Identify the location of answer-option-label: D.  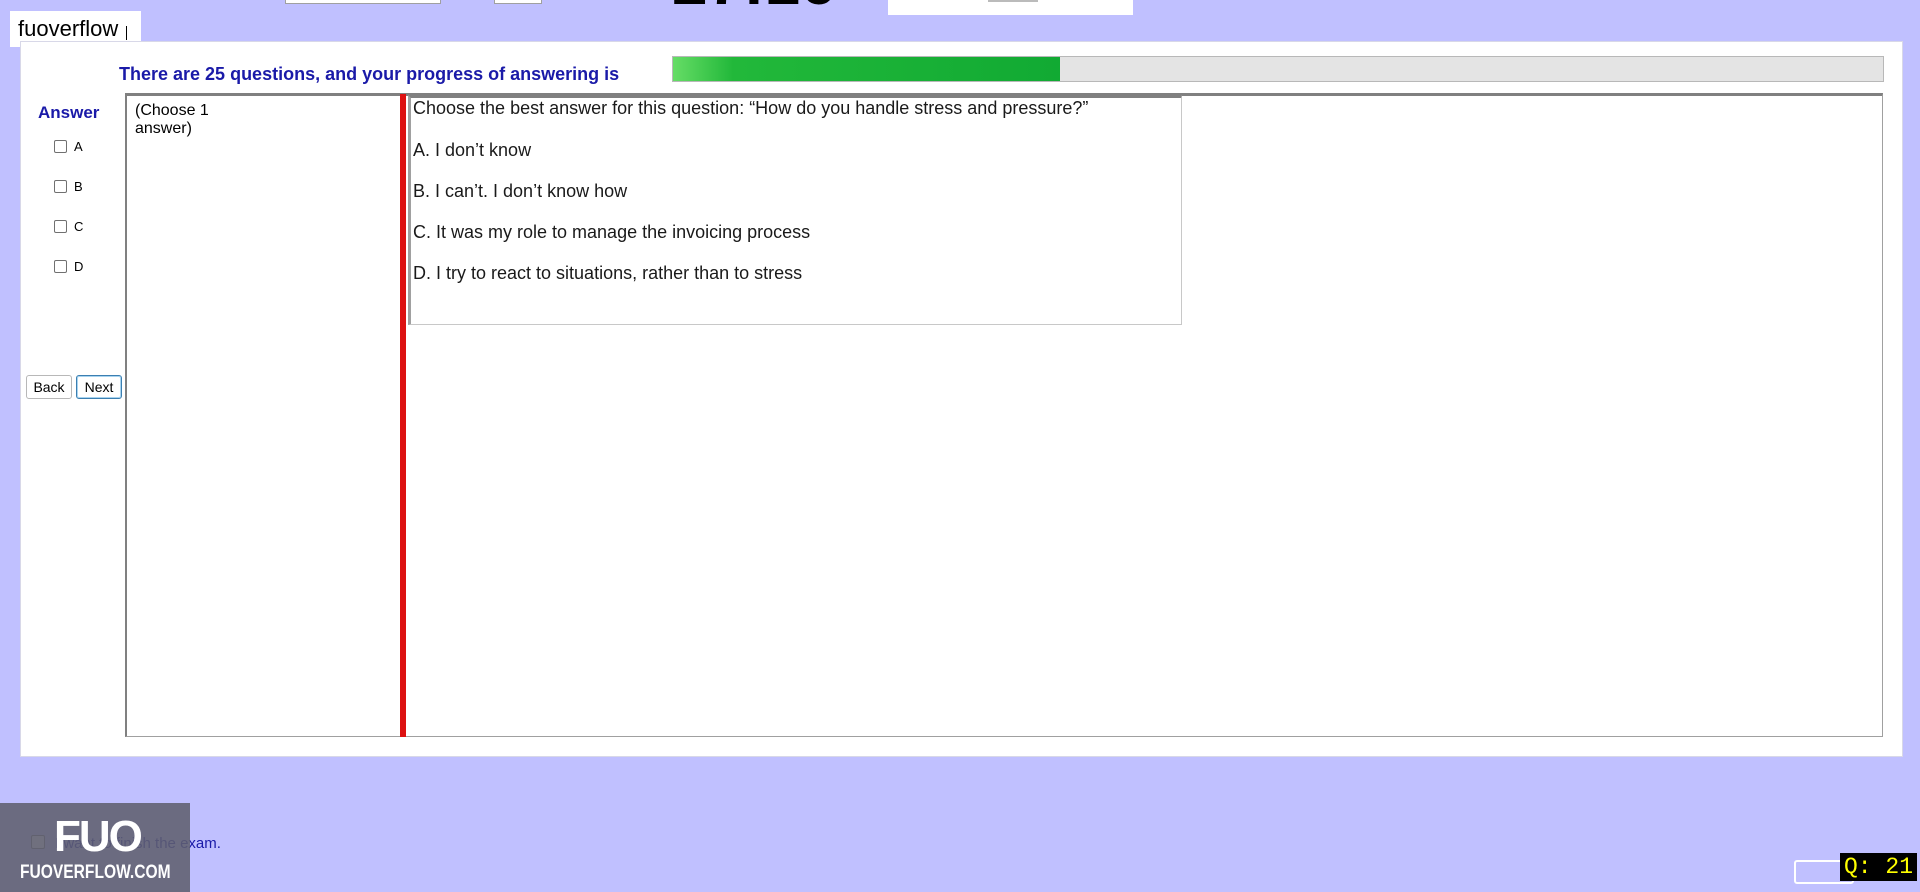
(79, 266).